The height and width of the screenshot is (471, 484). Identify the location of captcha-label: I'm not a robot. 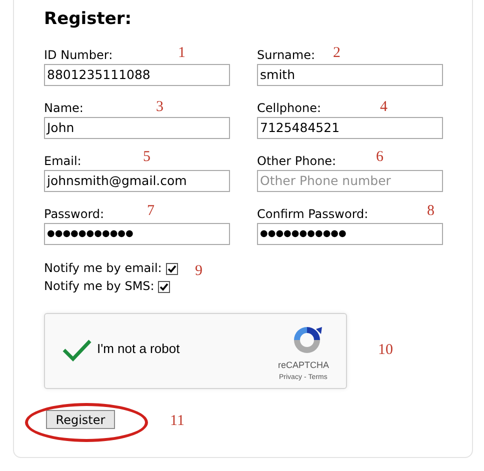
(138, 348).